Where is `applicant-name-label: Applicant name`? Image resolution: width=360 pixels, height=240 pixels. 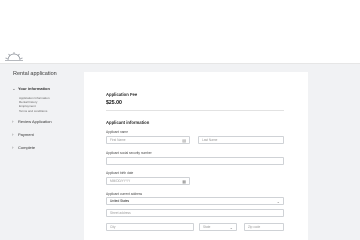 applicant-name-label: Applicant name is located at coordinates (117, 132).